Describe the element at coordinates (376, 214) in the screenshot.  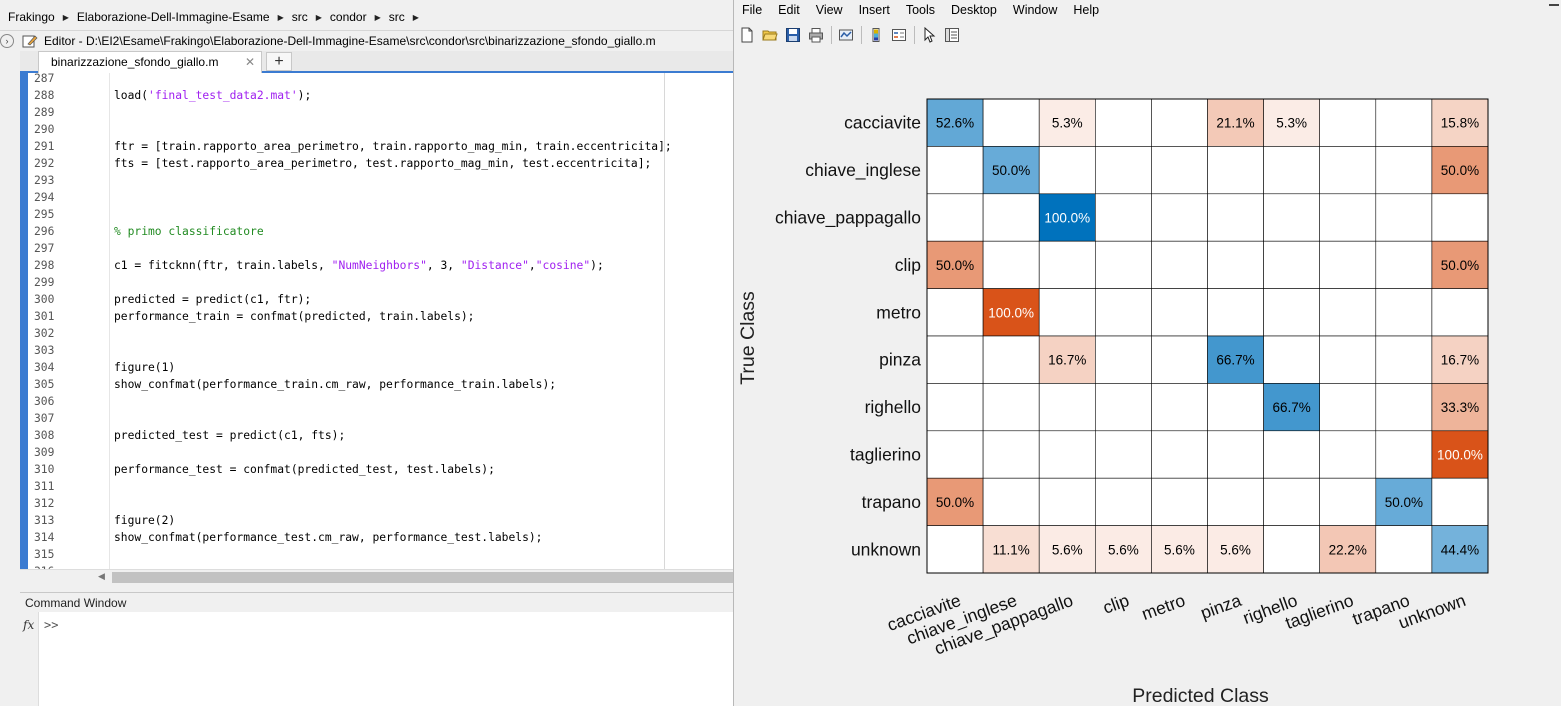
I see `code-line: 295` at that location.